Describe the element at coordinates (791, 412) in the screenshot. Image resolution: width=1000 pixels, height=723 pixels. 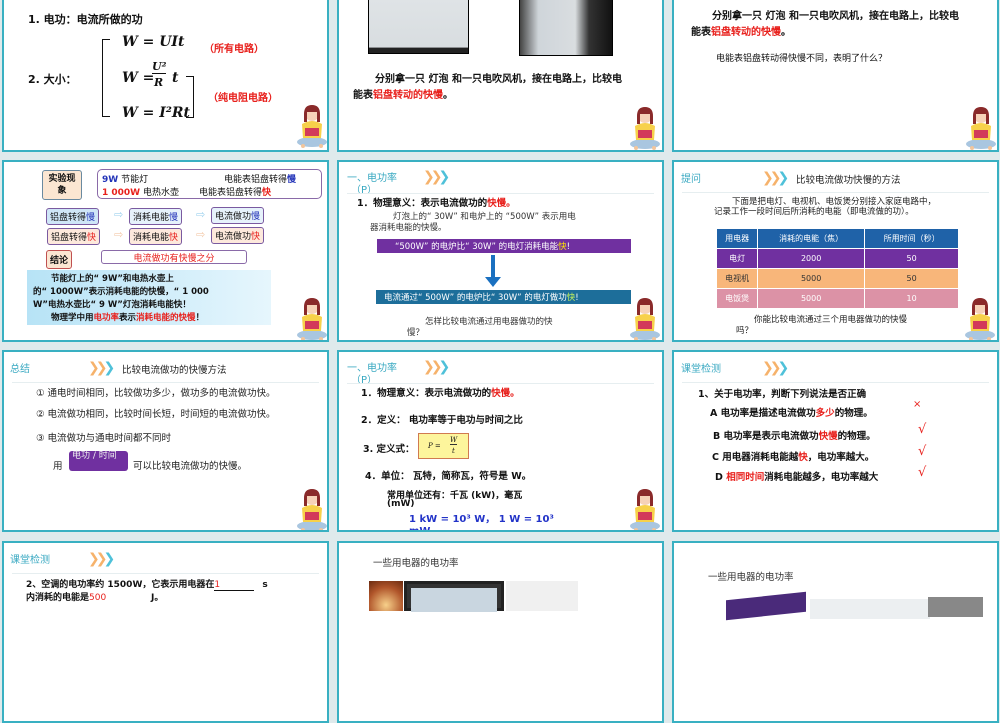
I see `option-a: A 电功率是描述电流做功多少的物理。` at that location.